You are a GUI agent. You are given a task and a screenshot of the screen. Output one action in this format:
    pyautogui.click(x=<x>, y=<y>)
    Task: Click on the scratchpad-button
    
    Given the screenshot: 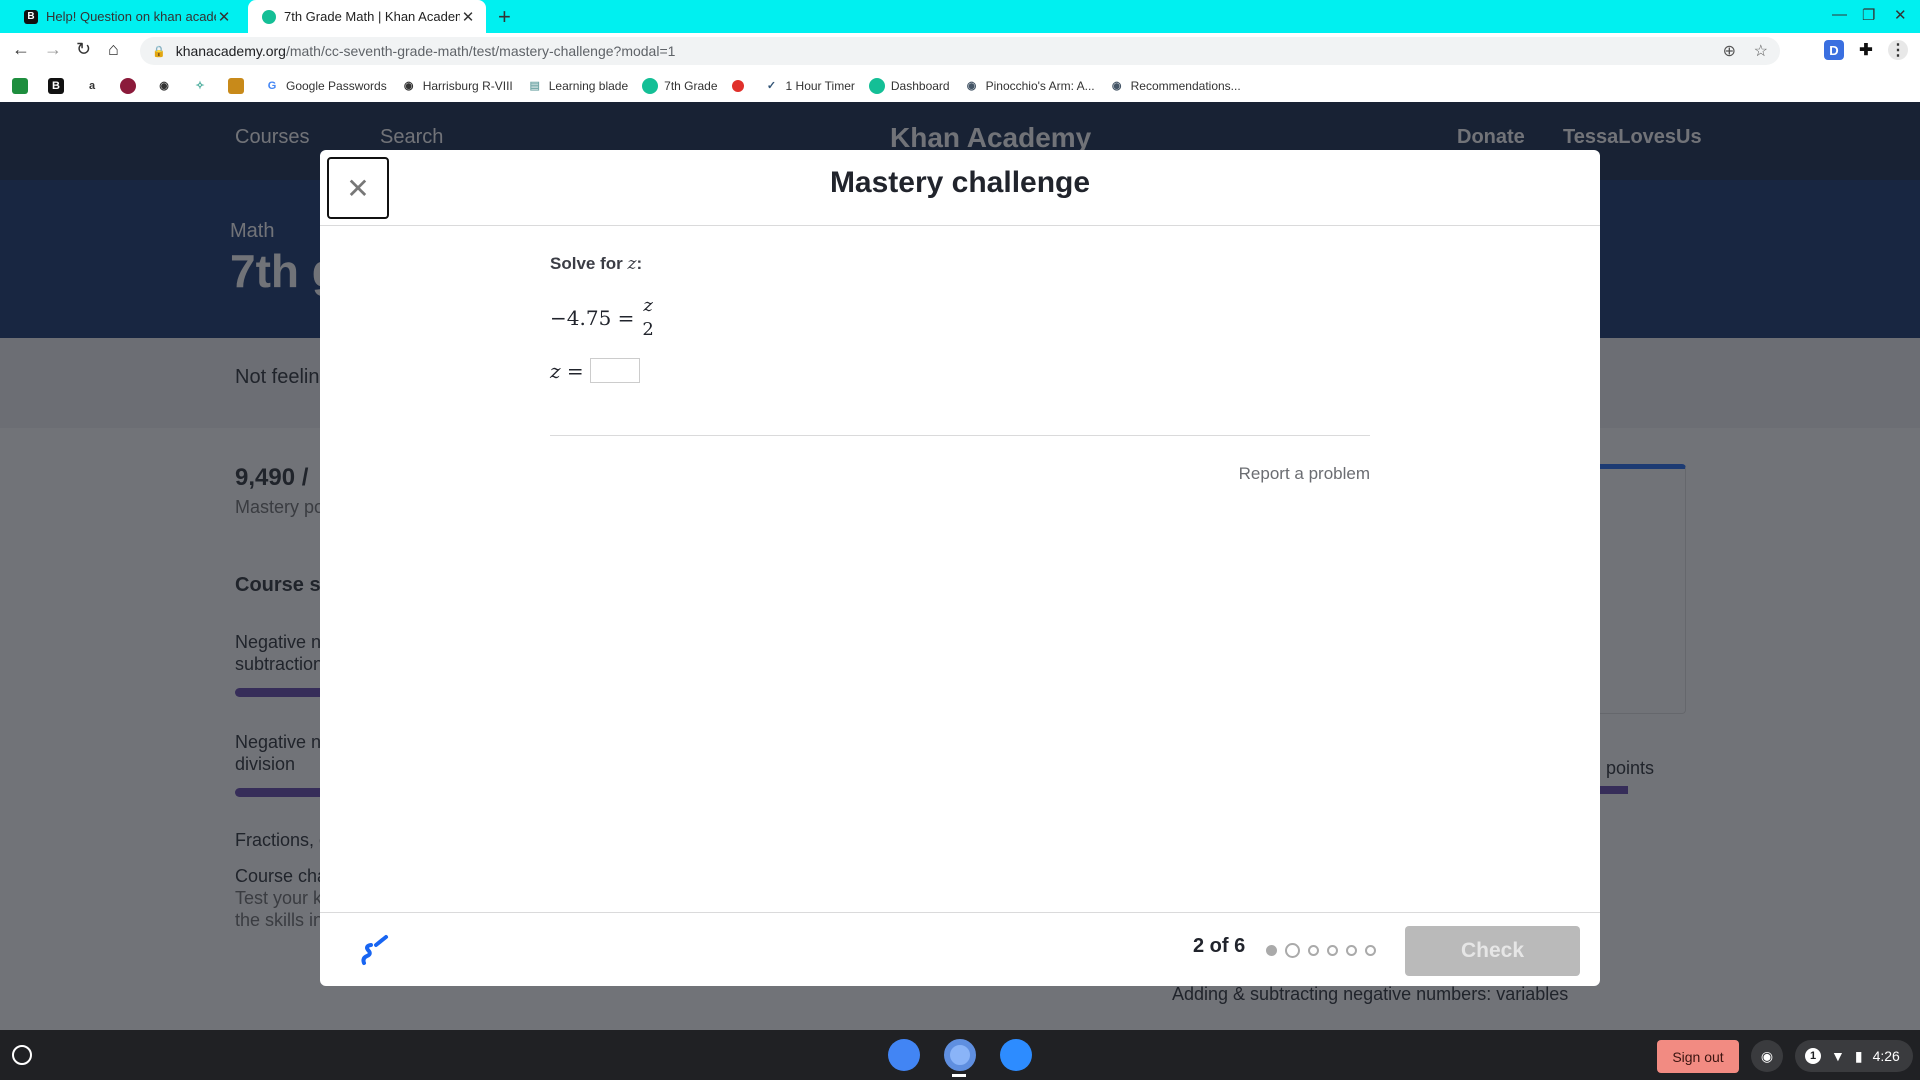 What is the action you would take?
    pyautogui.click(x=376, y=953)
    